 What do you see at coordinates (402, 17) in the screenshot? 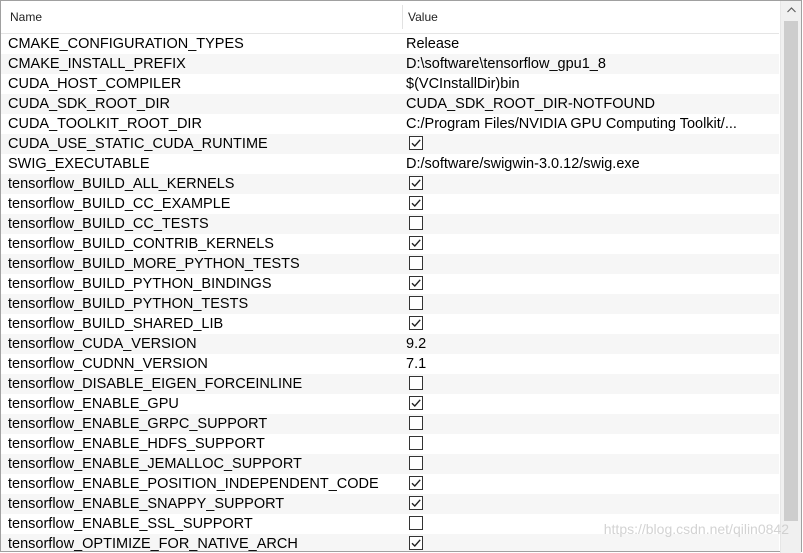
I see `column-divider` at bounding box center [402, 17].